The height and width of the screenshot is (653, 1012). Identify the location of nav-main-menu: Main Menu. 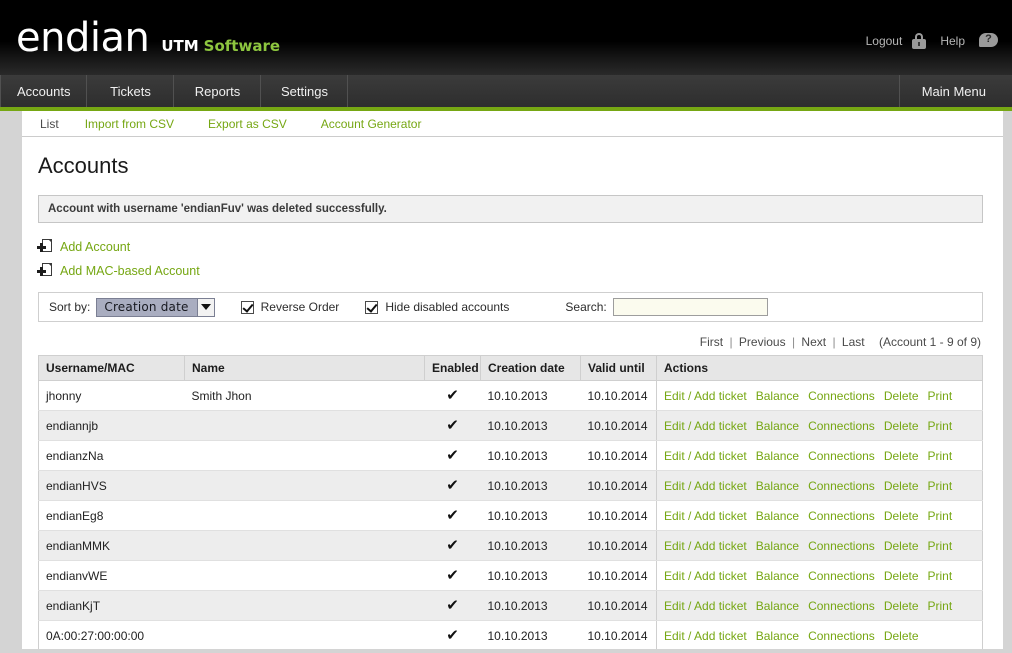
(955, 91).